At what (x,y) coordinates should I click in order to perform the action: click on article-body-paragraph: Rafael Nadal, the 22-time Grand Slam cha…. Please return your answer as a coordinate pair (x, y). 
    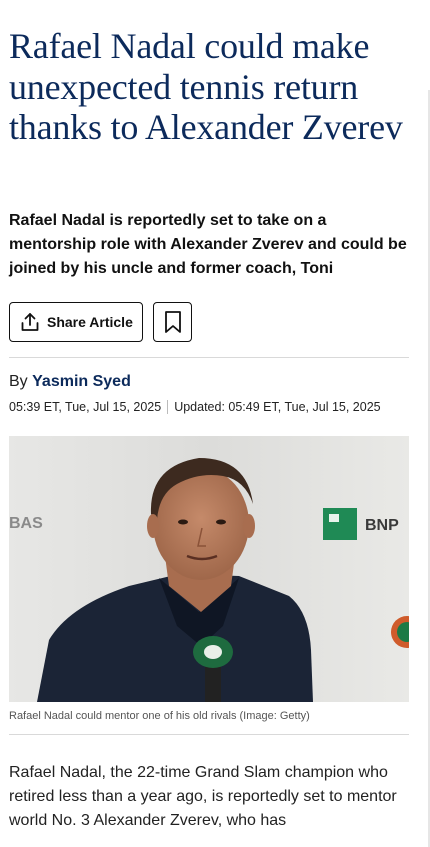
    Looking at the image, I should click on (203, 796).